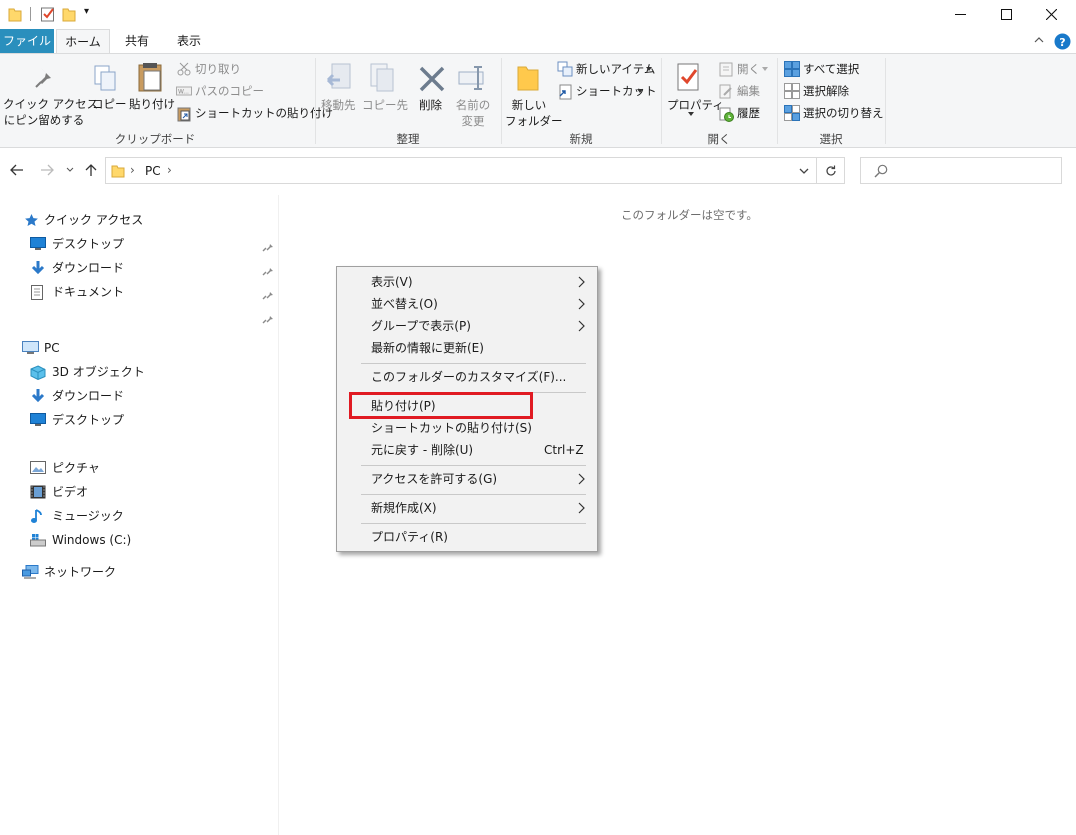 The image size is (1076, 835). I want to click on rename-icon, so click(473, 78).